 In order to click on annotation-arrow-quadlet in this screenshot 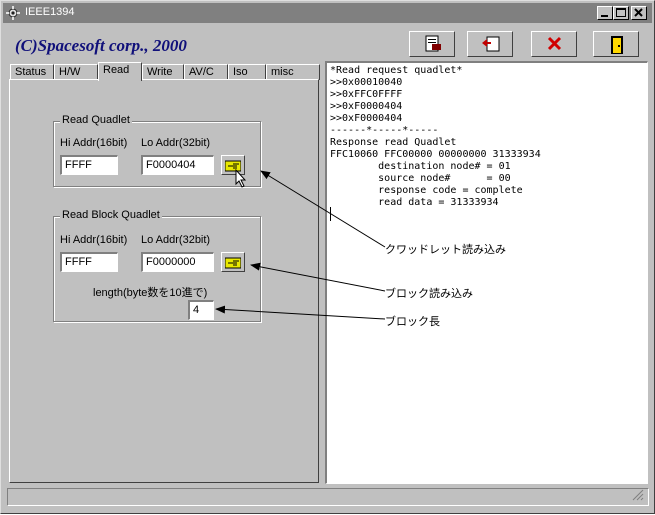, I will do `click(323, 209)`.